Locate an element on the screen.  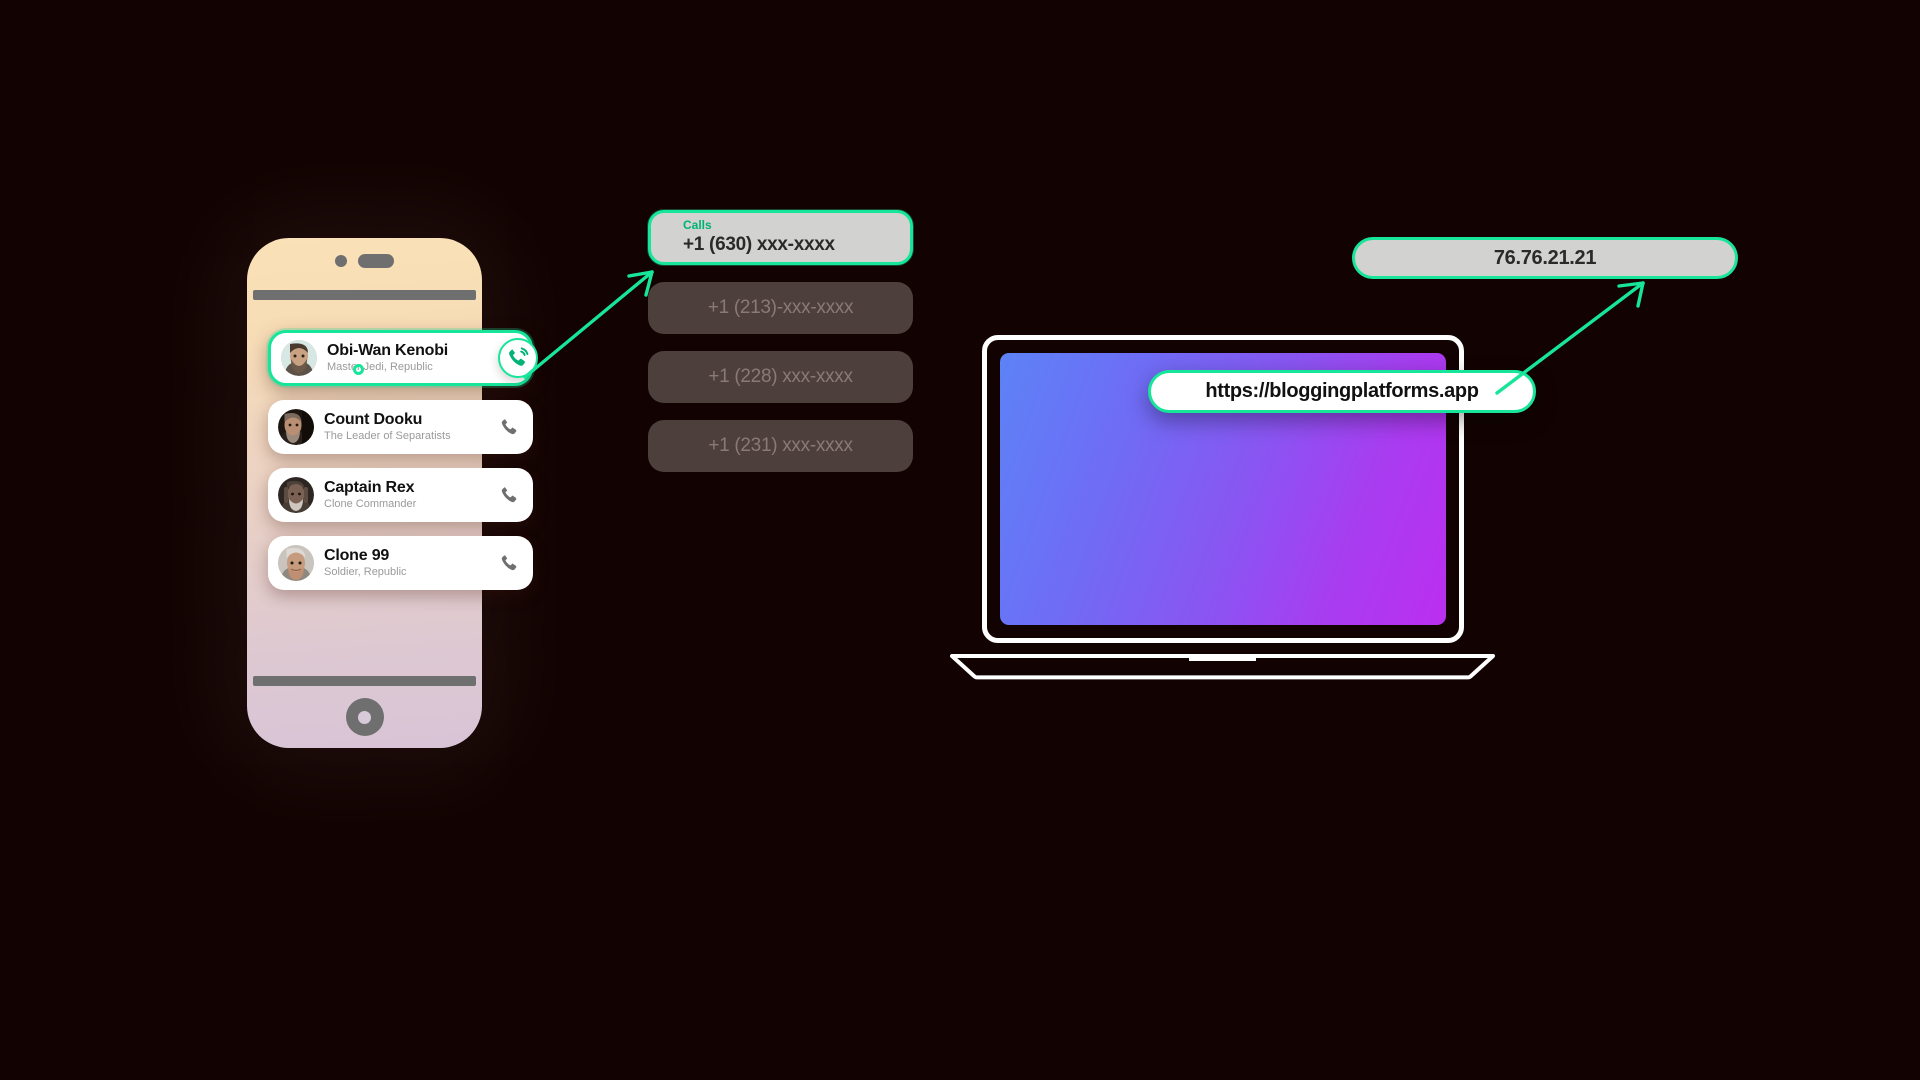
calls-dimmed-card: +1 (213)-xxx-xxxx is located at coordinates (780, 308).